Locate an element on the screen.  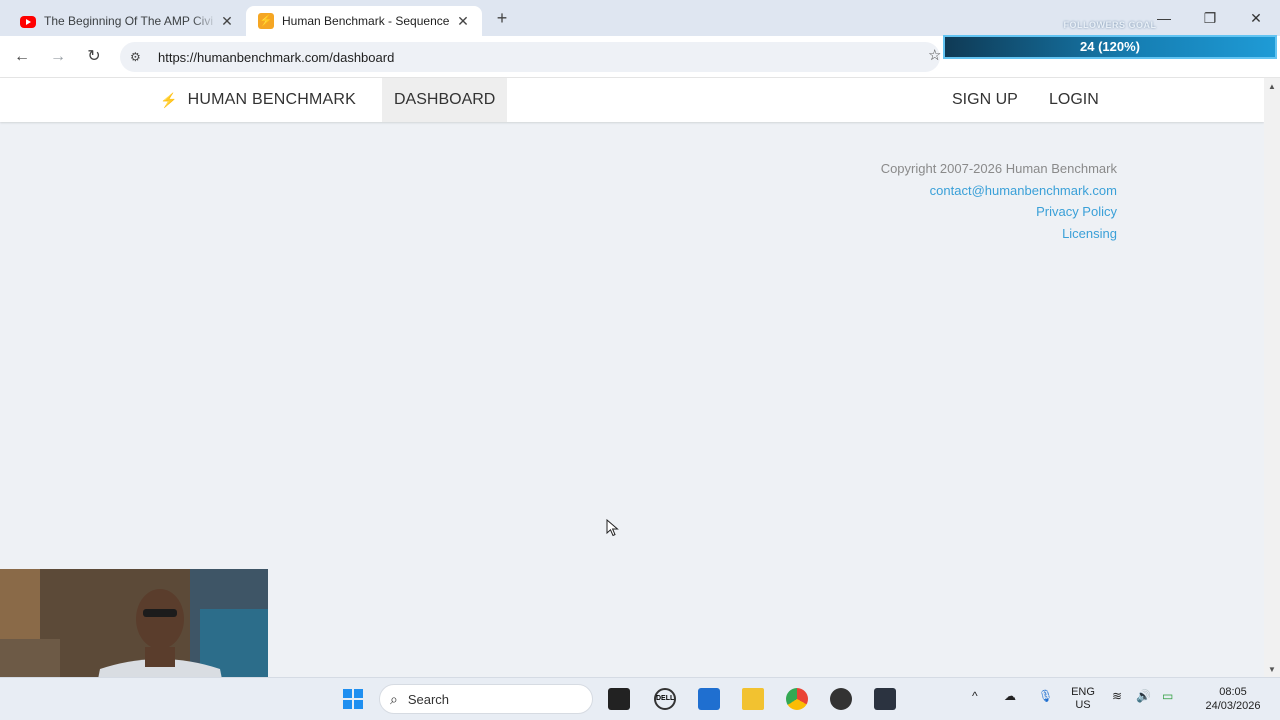
url-text: https://humanbenchmark.com/dashboard is located at coordinates (276, 57).